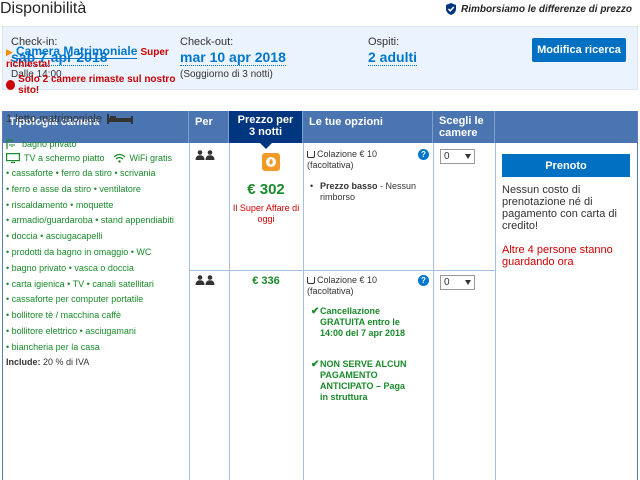 The image size is (640, 480). What do you see at coordinates (207, 42) in the screenshot?
I see `checkout-label: Check-out:` at bounding box center [207, 42].